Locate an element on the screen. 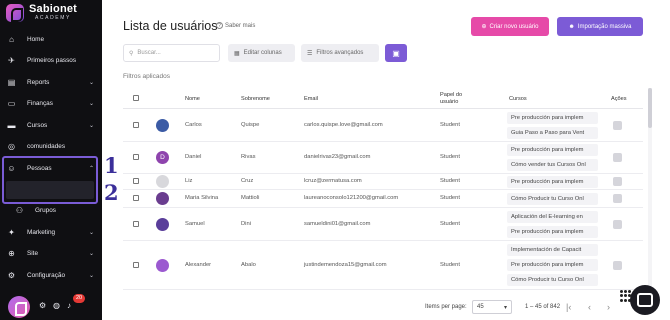 The width and height of the screenshot is (670, 320). cell-email: laureanoconsolo121200@gmail.com is located at coordinates (351, 198).